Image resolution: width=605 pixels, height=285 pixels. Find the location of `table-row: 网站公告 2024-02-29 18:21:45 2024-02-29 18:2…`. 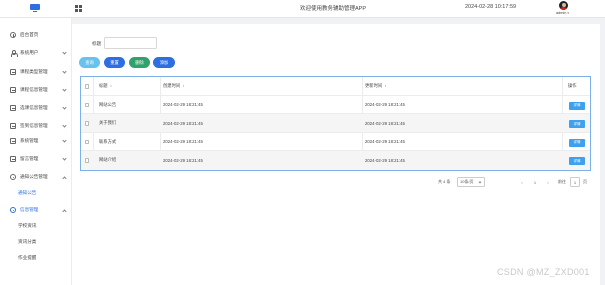

table-row: 网站公告 2024-02-29 18:21:45 2024-02-29 18:2… is located at coordinates (335, 105).